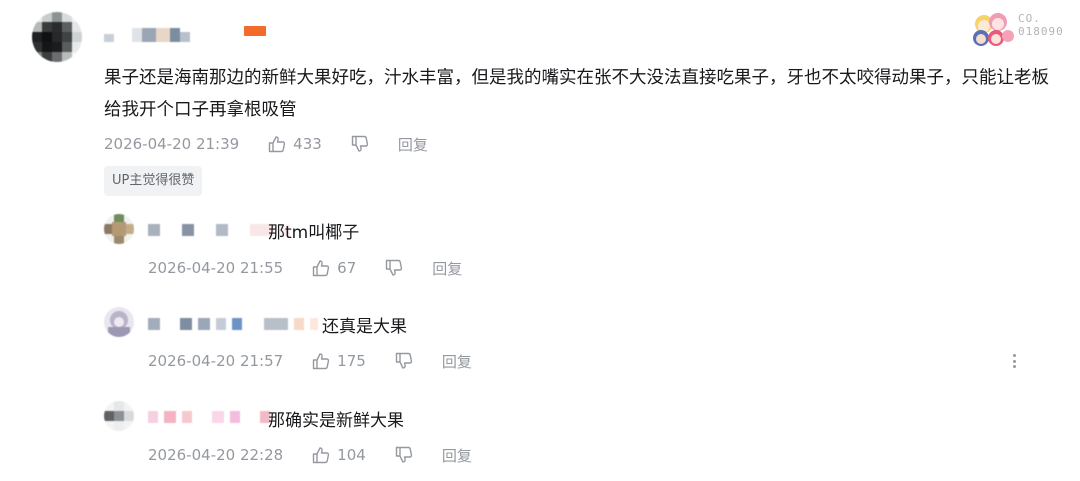  I want to click on like-button: 175, so click(338, 361).